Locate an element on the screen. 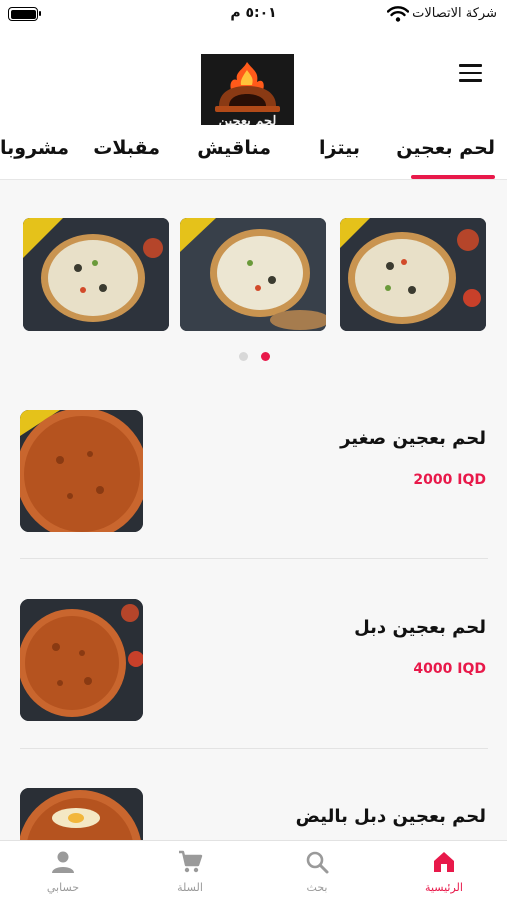 The width and height of the screenshot is (507, 900). nav-account: حسابي is located at coordinates (63, 870).